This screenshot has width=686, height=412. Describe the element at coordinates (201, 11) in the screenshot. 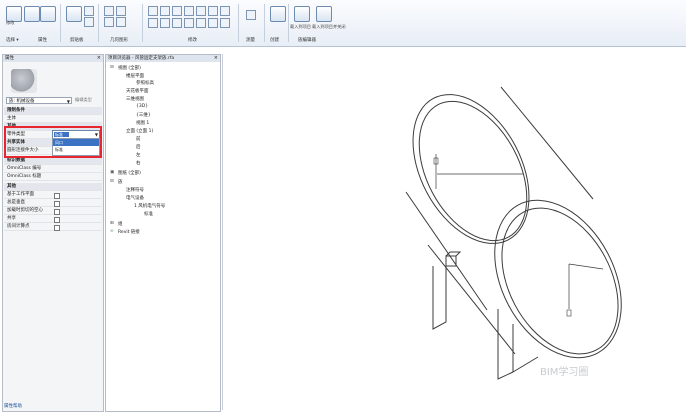

I see `move-icon` at that location.